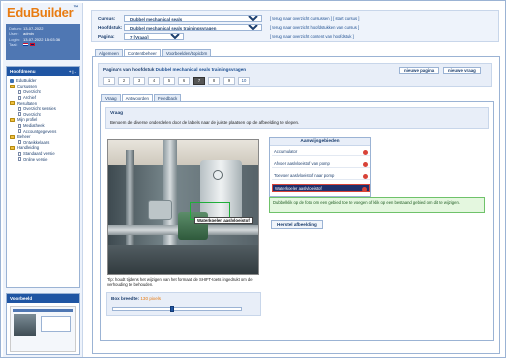 The width and height of the screenshot is (506, 358). I want to click on preview-panel: Voorbeeld, so click(43, 324).